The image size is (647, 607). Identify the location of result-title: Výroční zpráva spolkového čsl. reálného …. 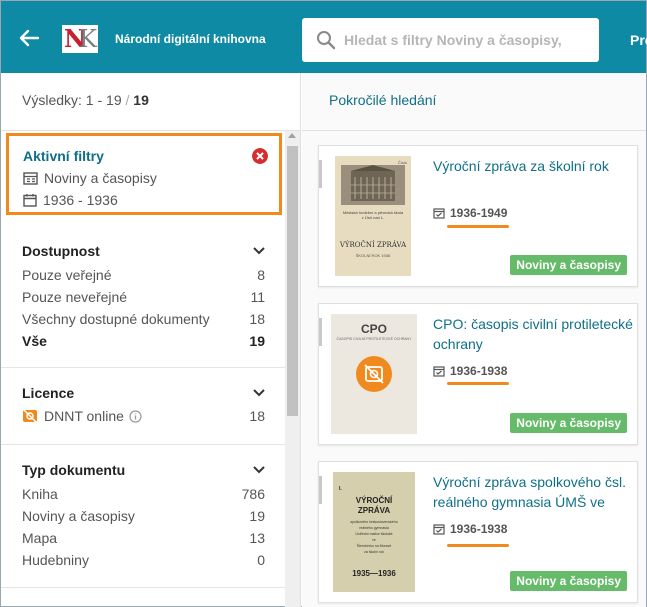
(533, 492).